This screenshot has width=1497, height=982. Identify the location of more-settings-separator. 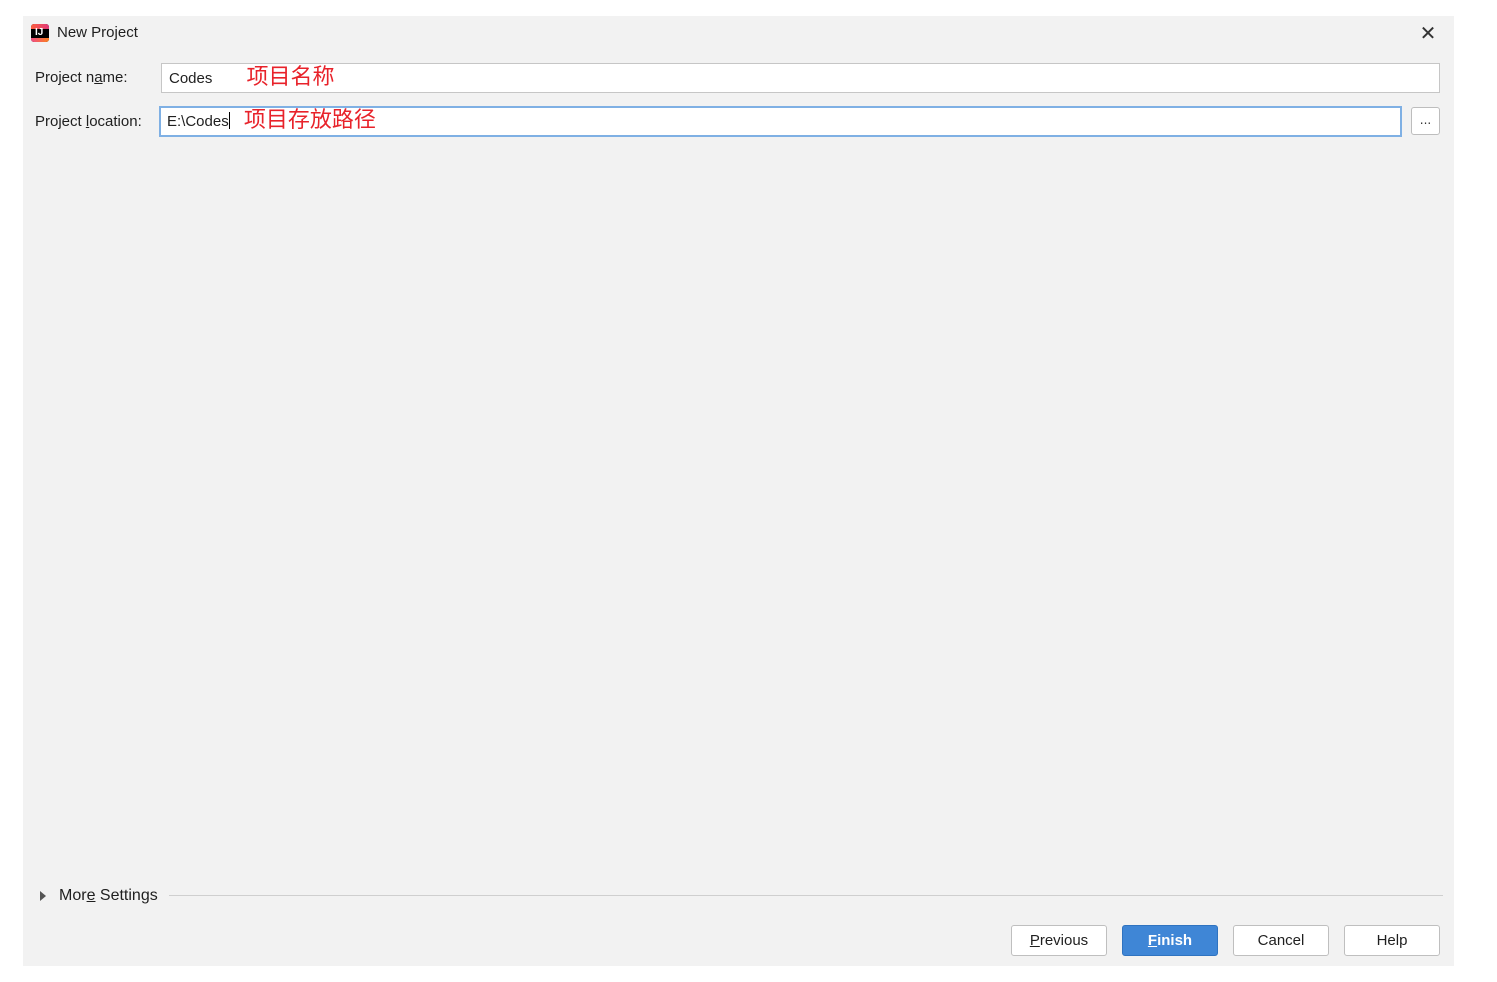
(806, 895).